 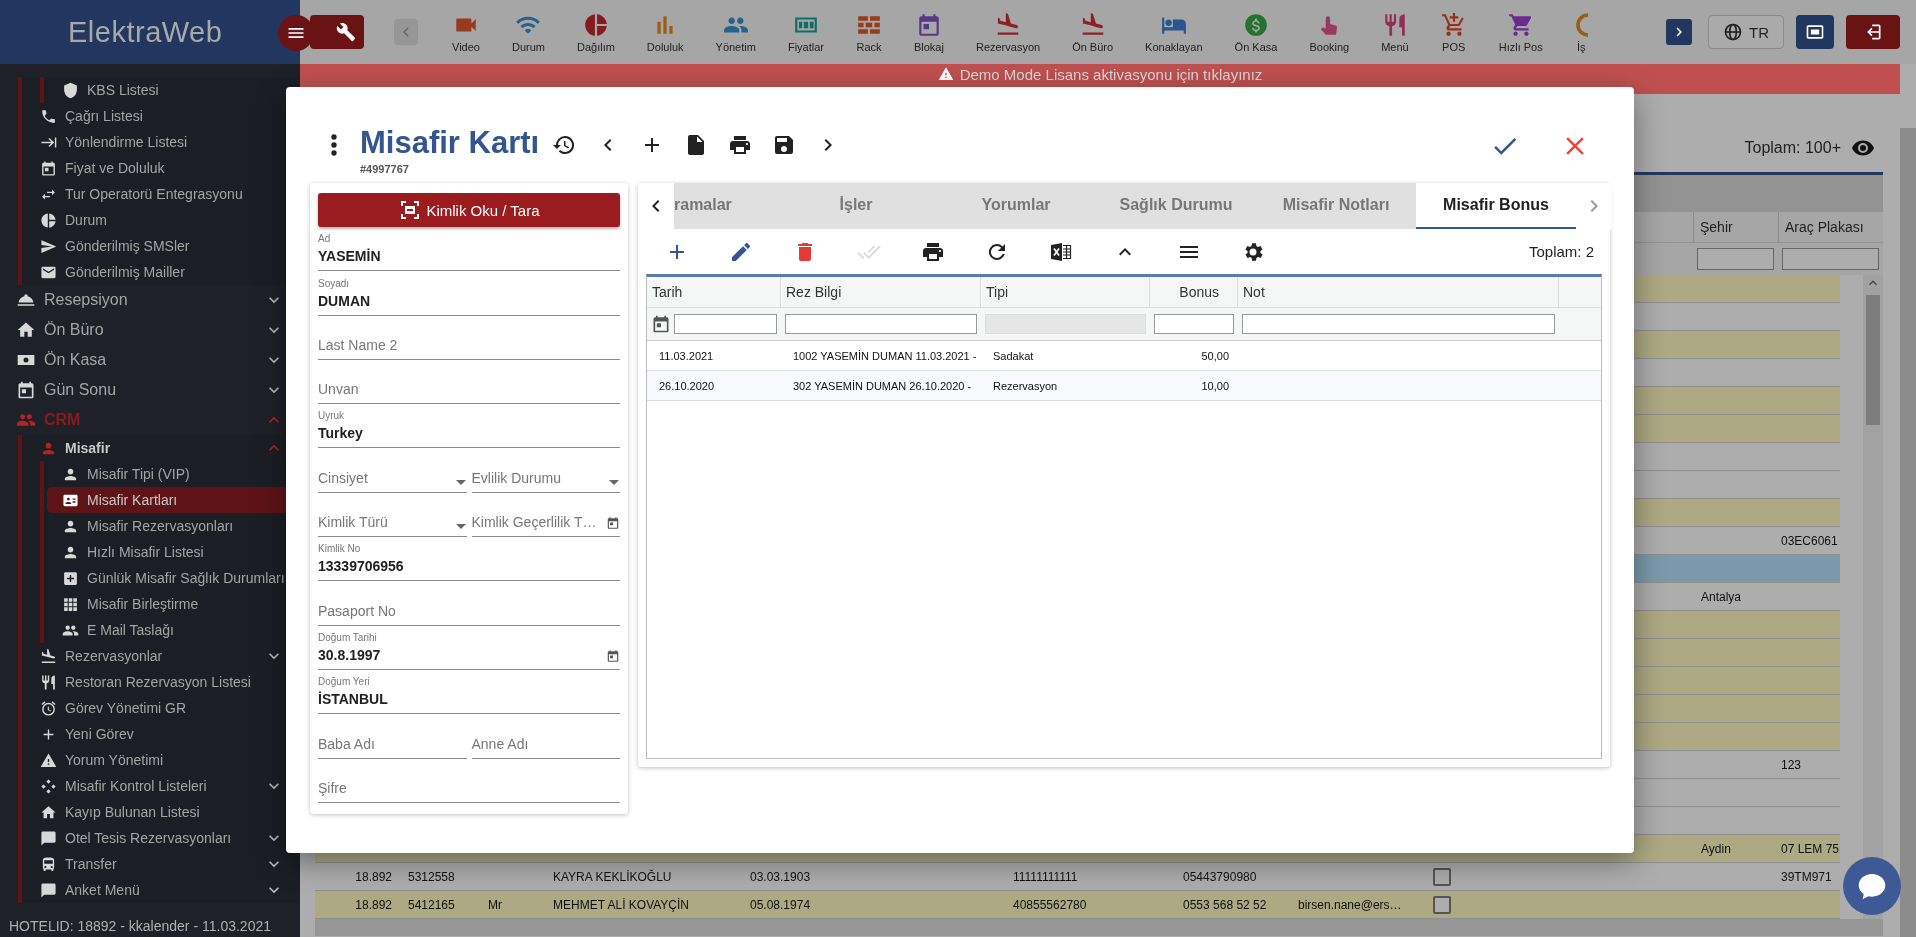 I want to click on column-header: Bonus, so click(x=1194, y=292).